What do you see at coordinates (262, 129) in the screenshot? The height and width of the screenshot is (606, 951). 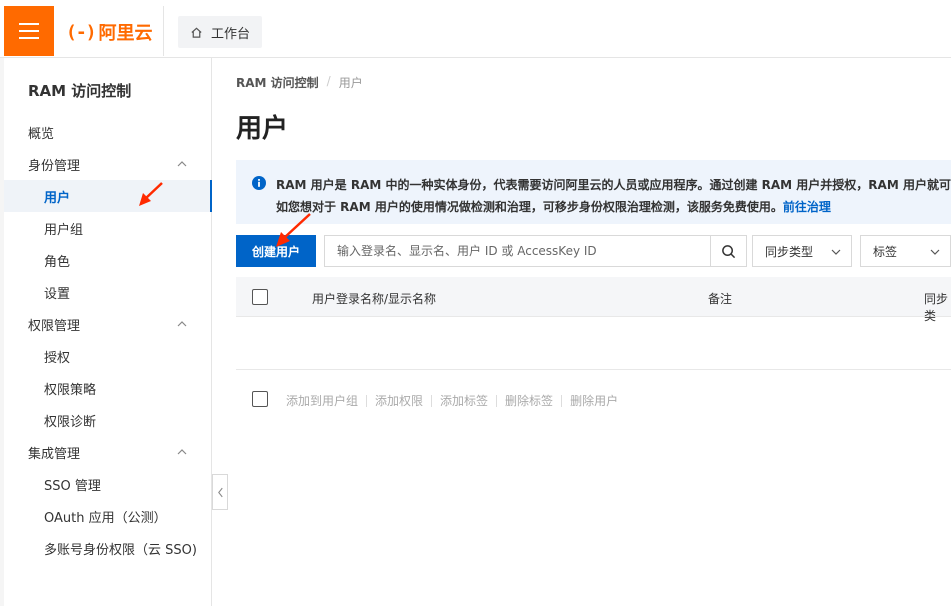 I see `page-title: 用户` at bounding box center [262, 129].